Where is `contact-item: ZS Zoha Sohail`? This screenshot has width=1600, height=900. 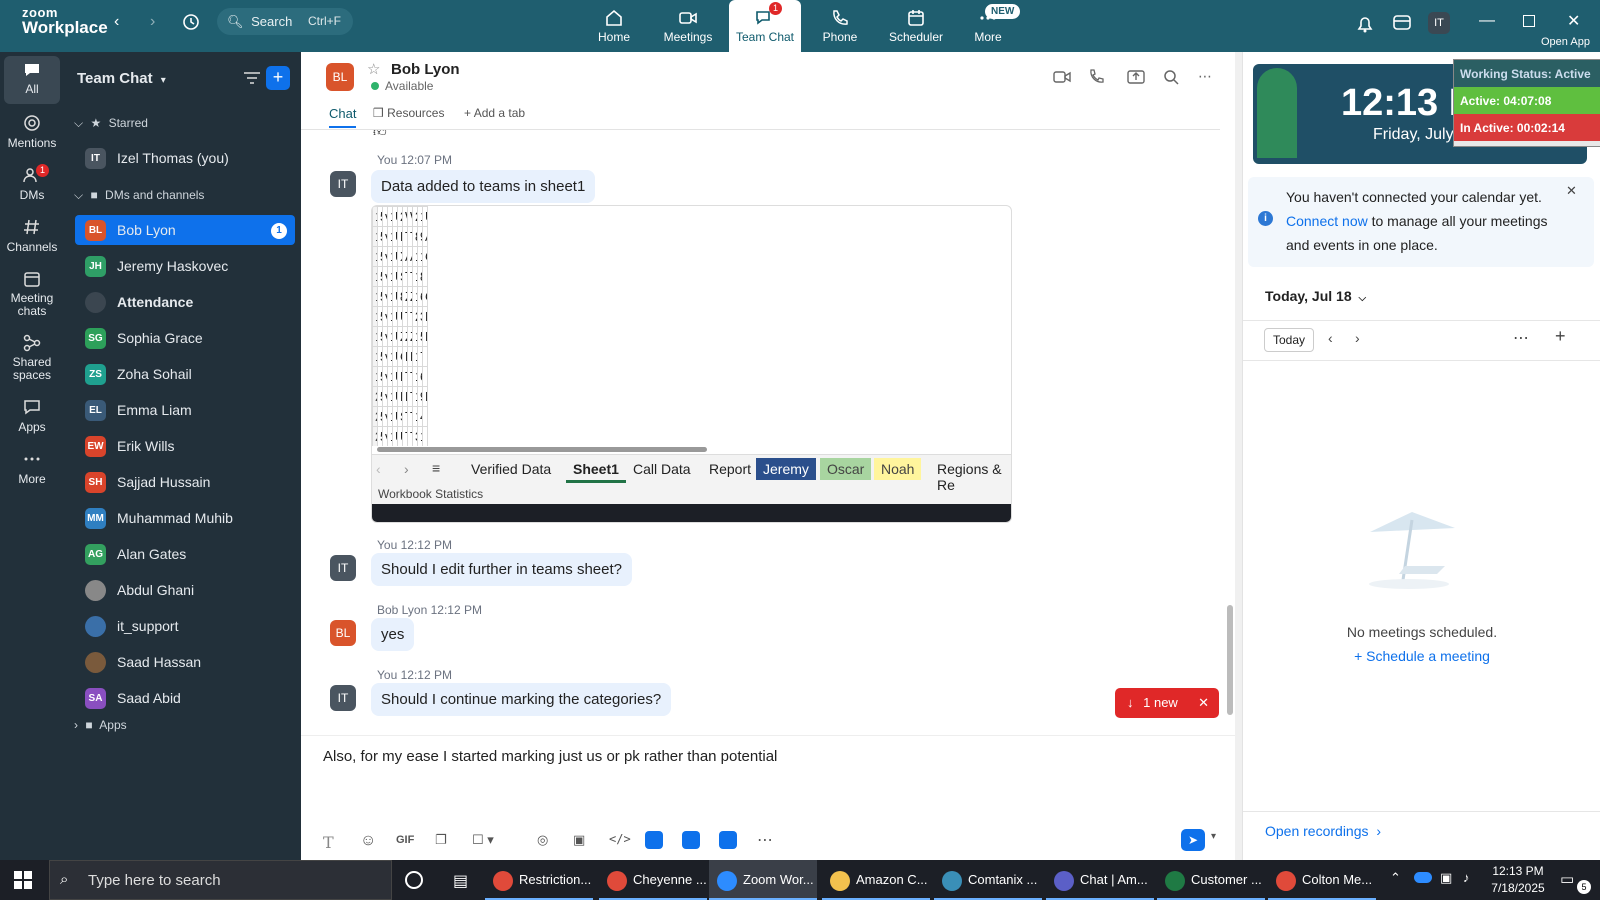 contact-item: ZS Zoha Sohail is located at coordinates (185, 374).